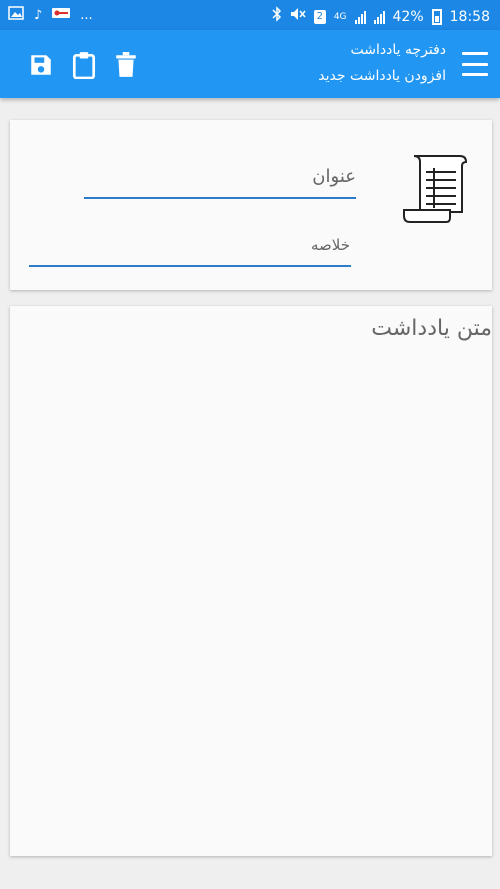 The width and height of the screenshot is (500, 889). I want to click on app-title: دفترچه یادداشت, so click(398, 50).